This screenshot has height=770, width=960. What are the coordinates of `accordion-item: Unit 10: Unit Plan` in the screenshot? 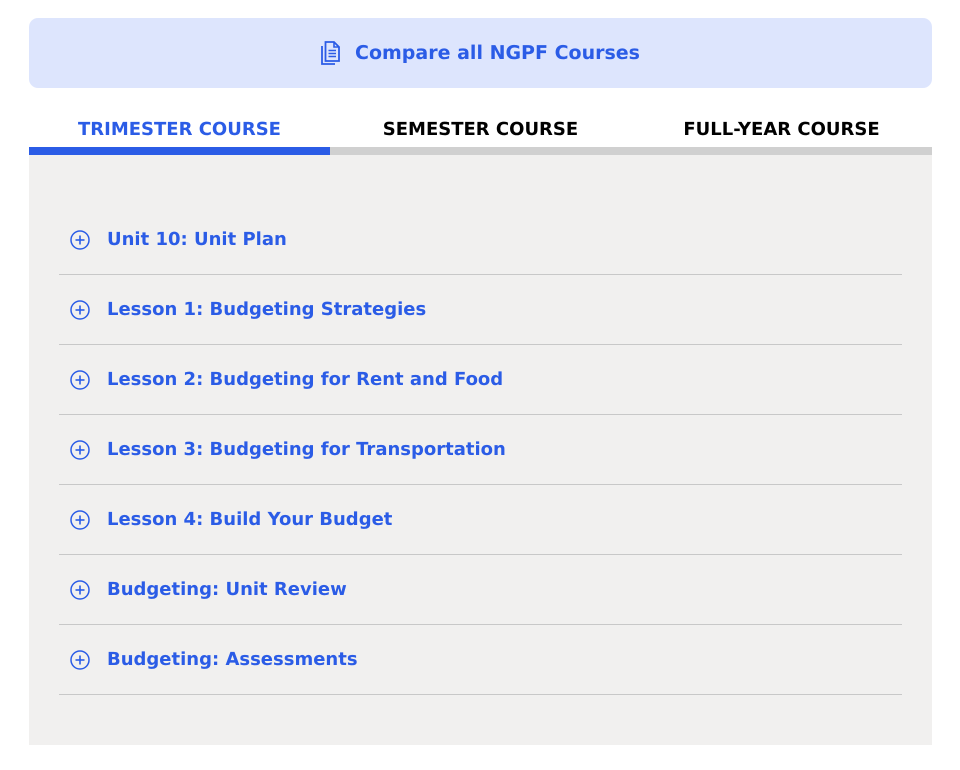 It's located at (480, 239).